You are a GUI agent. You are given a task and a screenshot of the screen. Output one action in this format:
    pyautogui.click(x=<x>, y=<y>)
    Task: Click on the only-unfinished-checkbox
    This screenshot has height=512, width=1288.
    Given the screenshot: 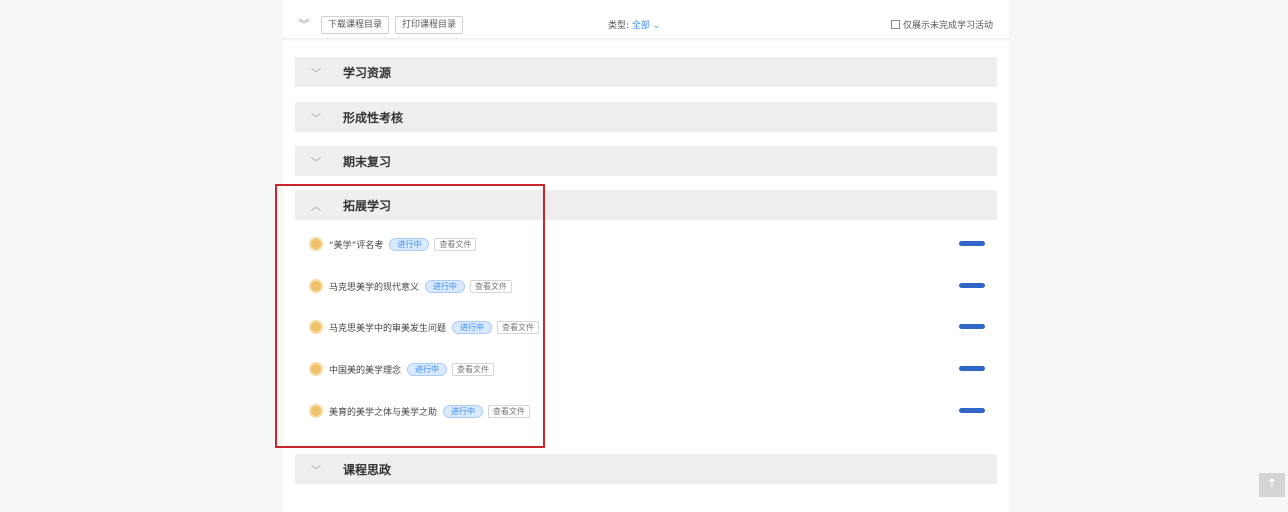 What is the action you would take?
    pyautogui.click(x=895, y=24)
    